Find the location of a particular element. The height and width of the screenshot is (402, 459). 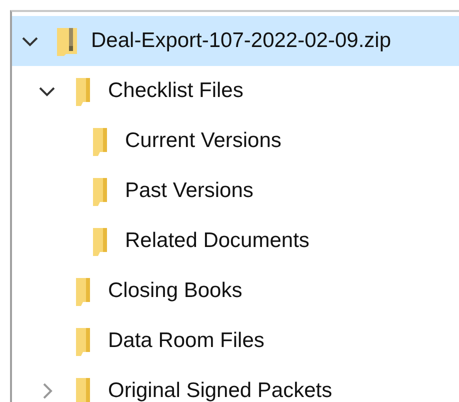

tree-item: Data Room Files is located at coordinates (235, 341).